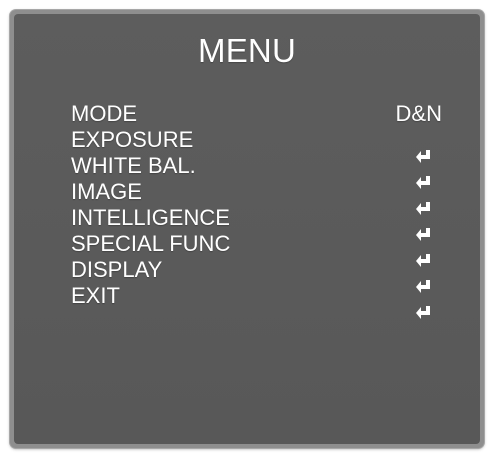 This screenshot has width=494, height=458. What do you see at coordinates (261, 218) in the screenshot?
I see `menu-item-intelligence: INTELLIGENCE` at bounding box center [261, 218].